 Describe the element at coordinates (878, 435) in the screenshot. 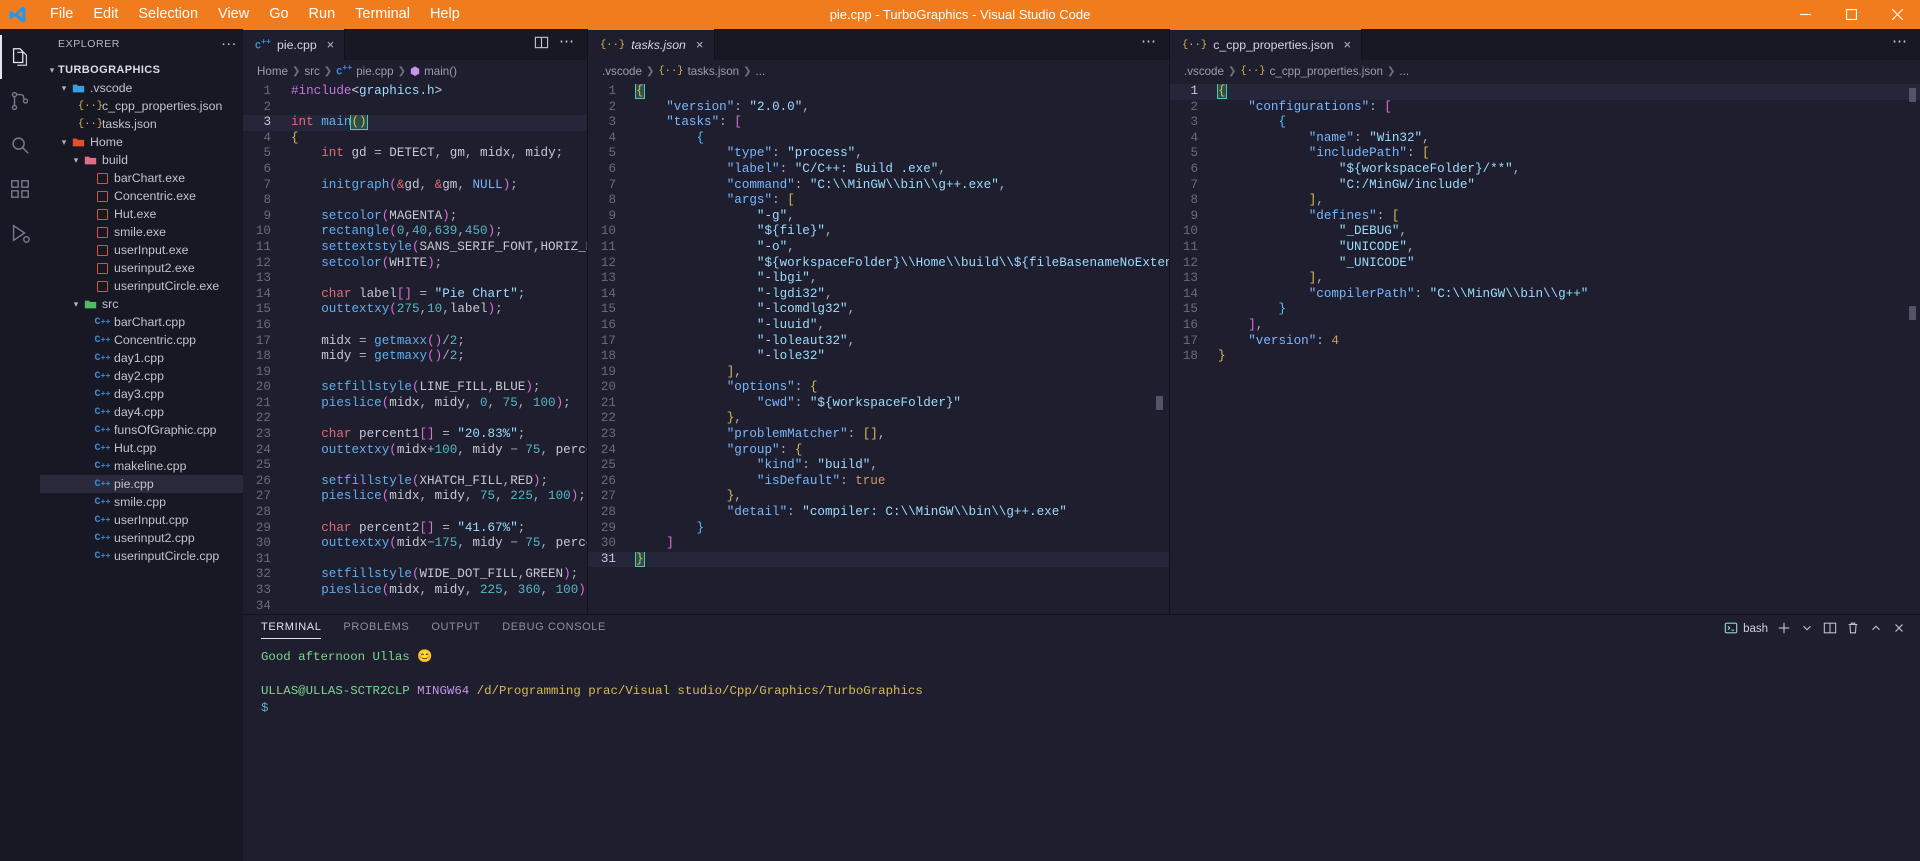

I see `code-line: 23 "problemMatcher": [],` at that location.